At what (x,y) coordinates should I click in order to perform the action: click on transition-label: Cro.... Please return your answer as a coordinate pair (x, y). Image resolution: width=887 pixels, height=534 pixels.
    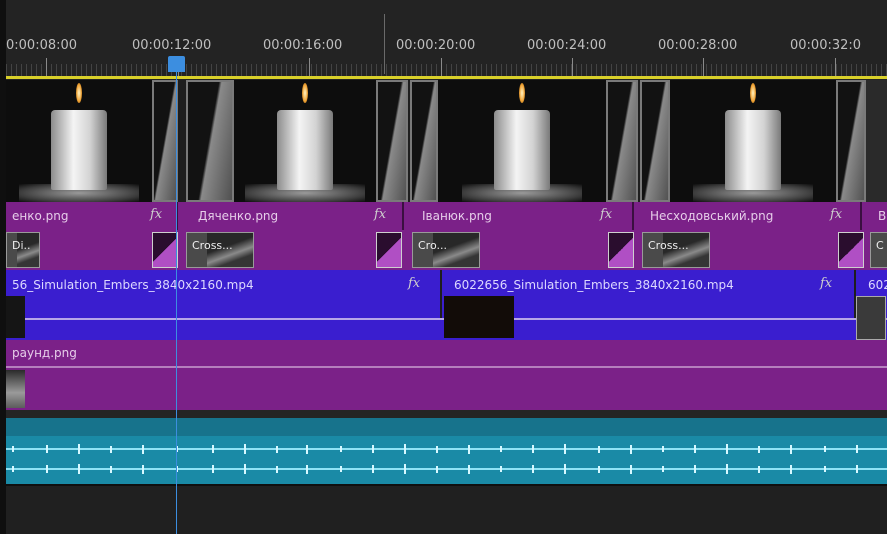
    Looking at the image, I should click on (432, 245).